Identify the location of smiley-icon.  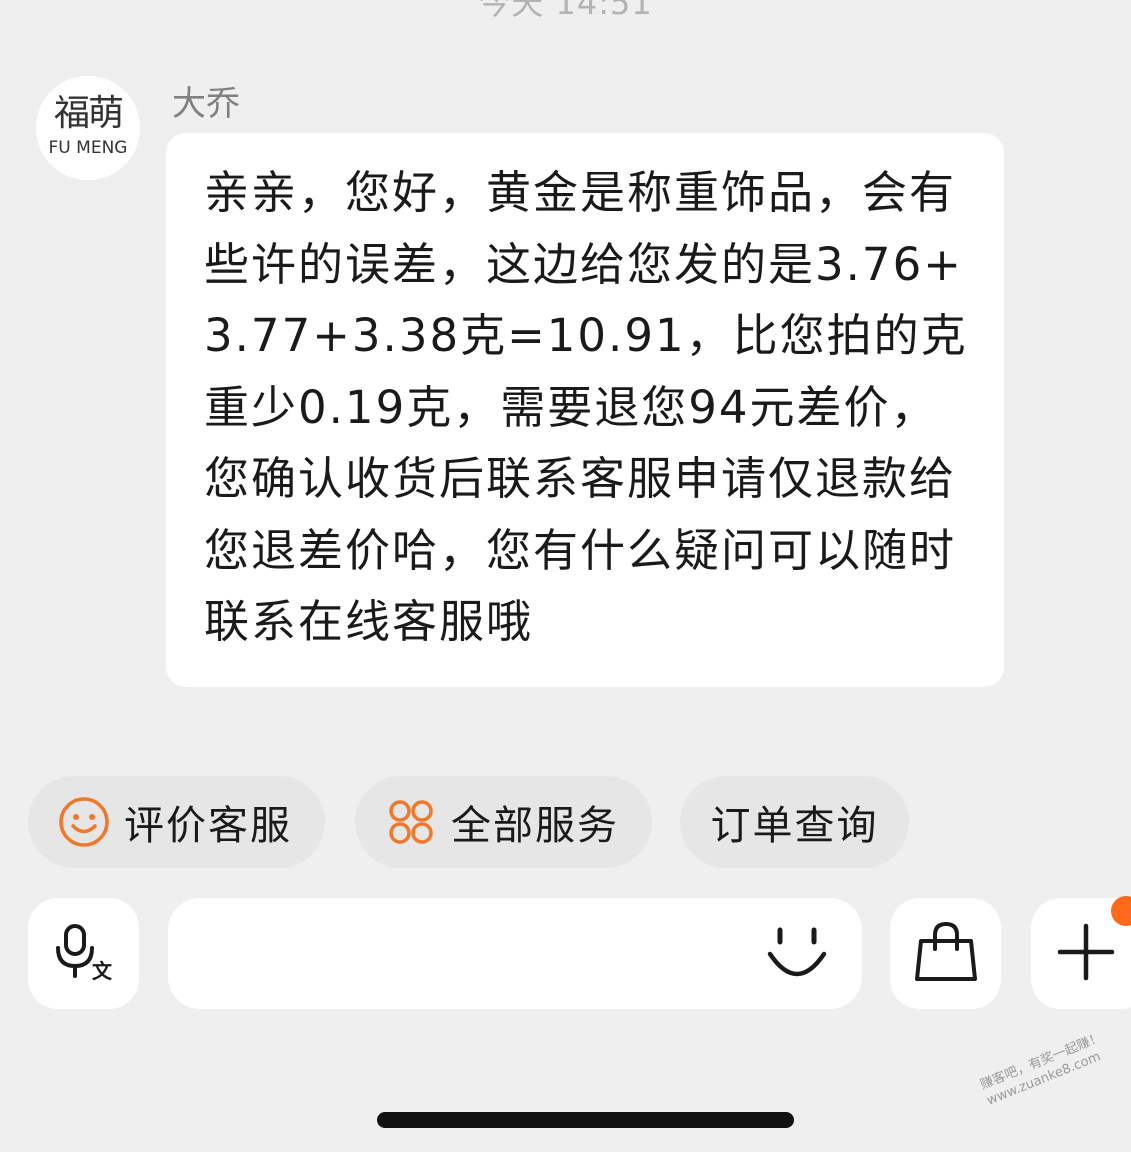
(84, 822).